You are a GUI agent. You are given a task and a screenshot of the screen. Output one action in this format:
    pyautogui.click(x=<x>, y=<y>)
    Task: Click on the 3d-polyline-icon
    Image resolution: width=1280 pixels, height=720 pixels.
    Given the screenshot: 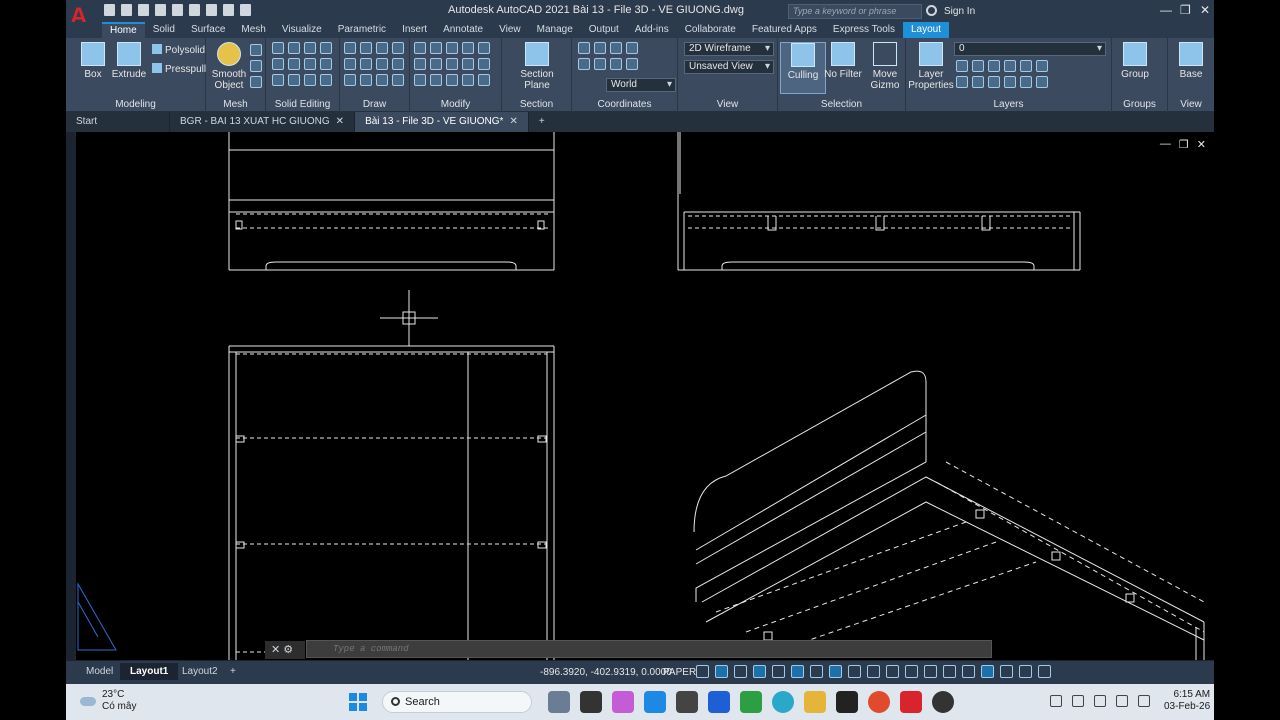 What is the action you would take?
    pyautogui.click(x=350, y=64)
    